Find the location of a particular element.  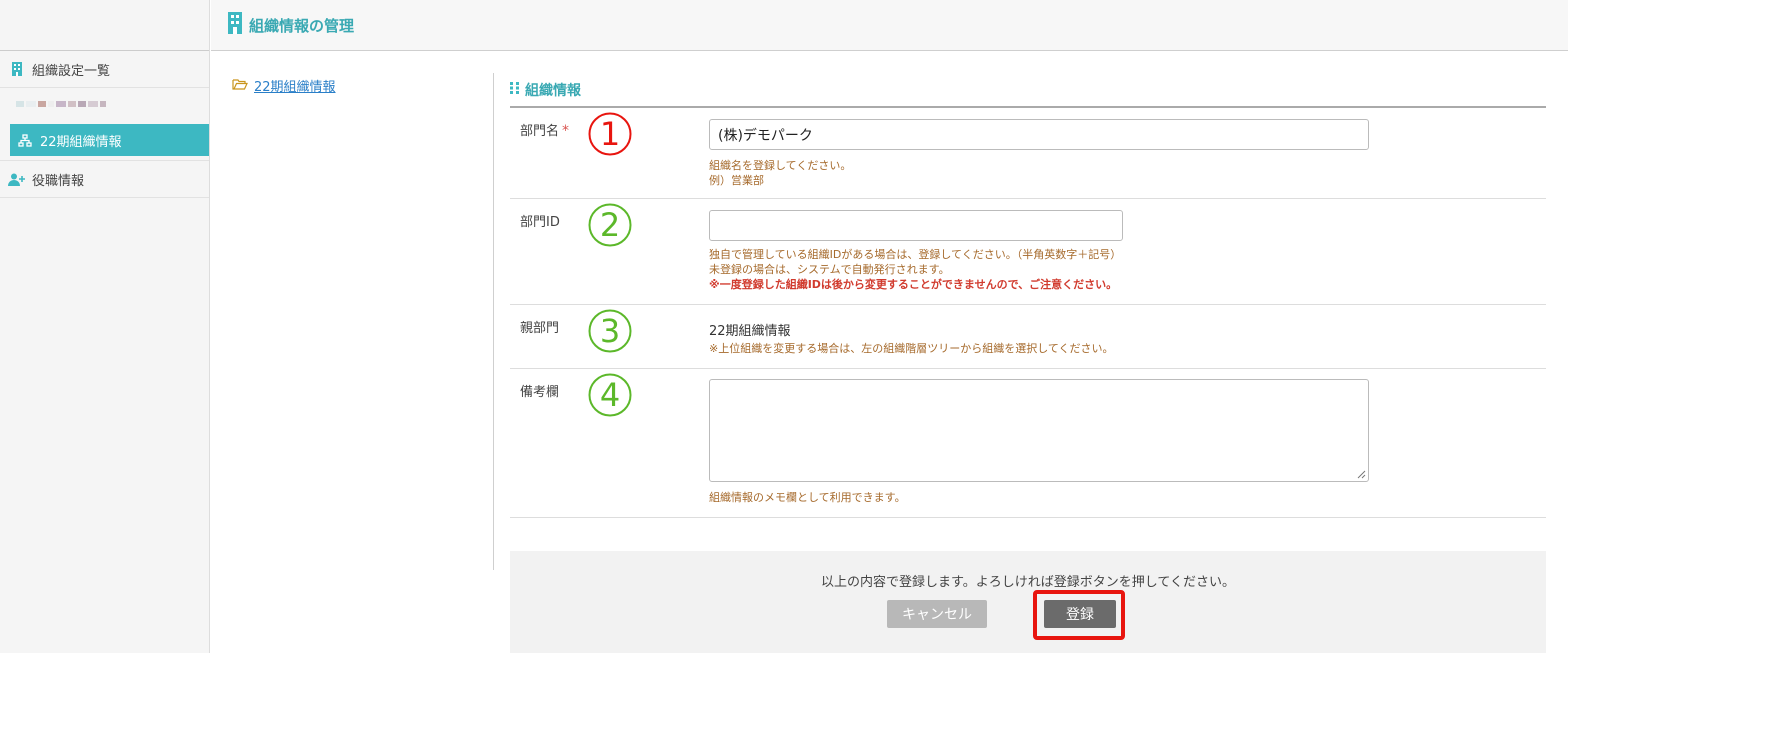

annotation-number-1: 1 is located at coordinates (610, 134).